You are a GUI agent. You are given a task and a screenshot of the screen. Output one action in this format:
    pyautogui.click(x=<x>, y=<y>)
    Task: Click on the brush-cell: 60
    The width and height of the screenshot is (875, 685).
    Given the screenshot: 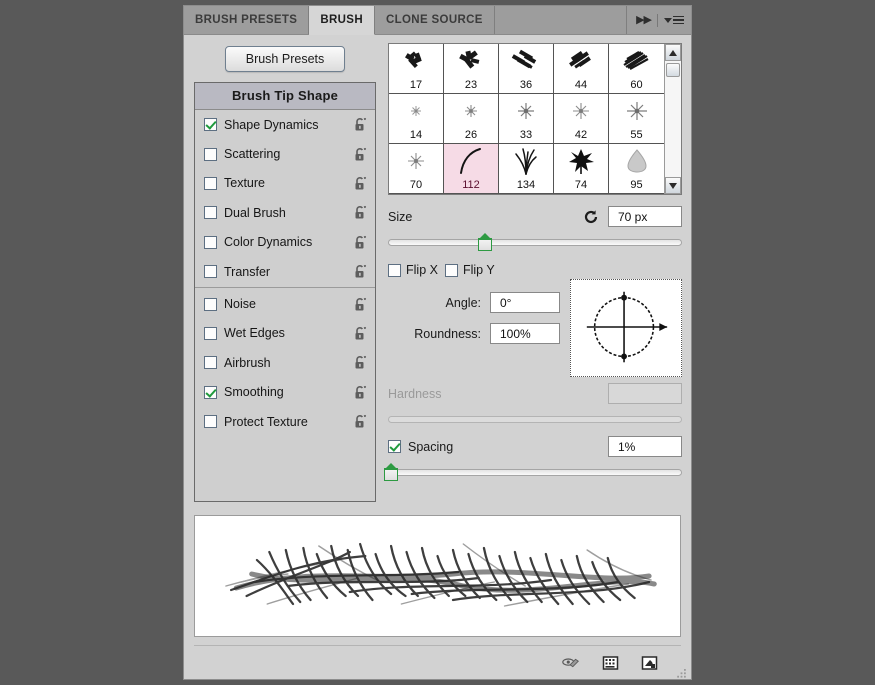 What is the action you would take?
    pyautogui.click(x=636, y=69)
    